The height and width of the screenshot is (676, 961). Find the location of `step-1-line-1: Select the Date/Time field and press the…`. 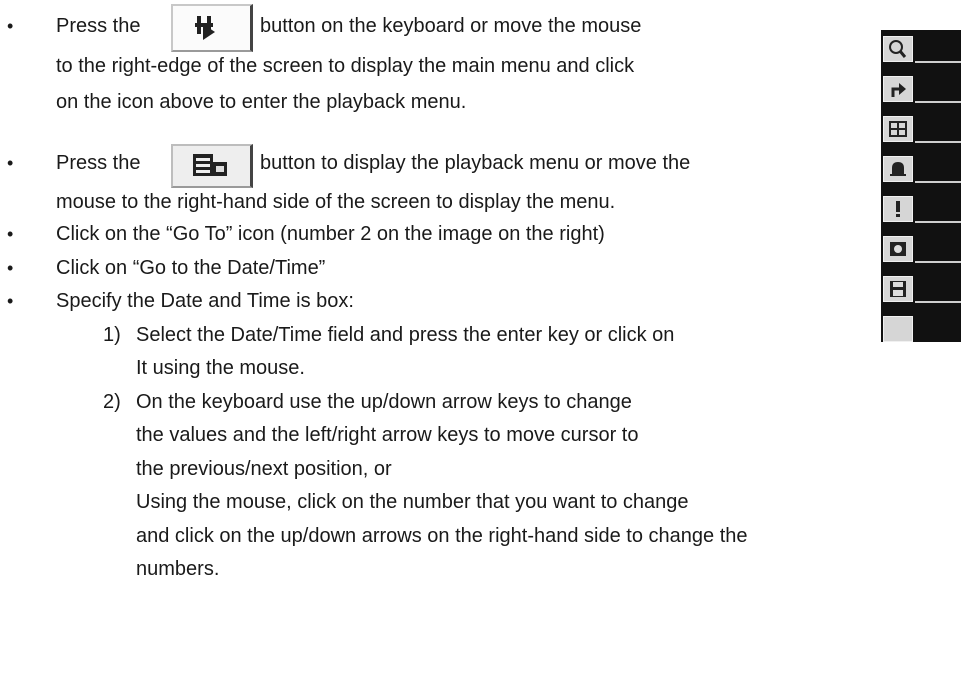

step-1-line-1: Select the Date/Time field and press the… is located at coordinates (405, 335).